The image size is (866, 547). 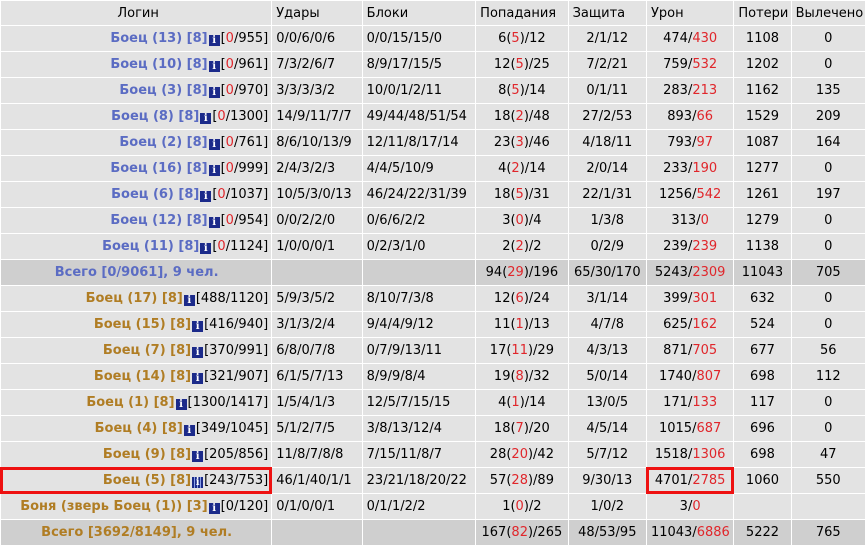 I want to click on hp-value: [0/954], so click(x=244, y=220).